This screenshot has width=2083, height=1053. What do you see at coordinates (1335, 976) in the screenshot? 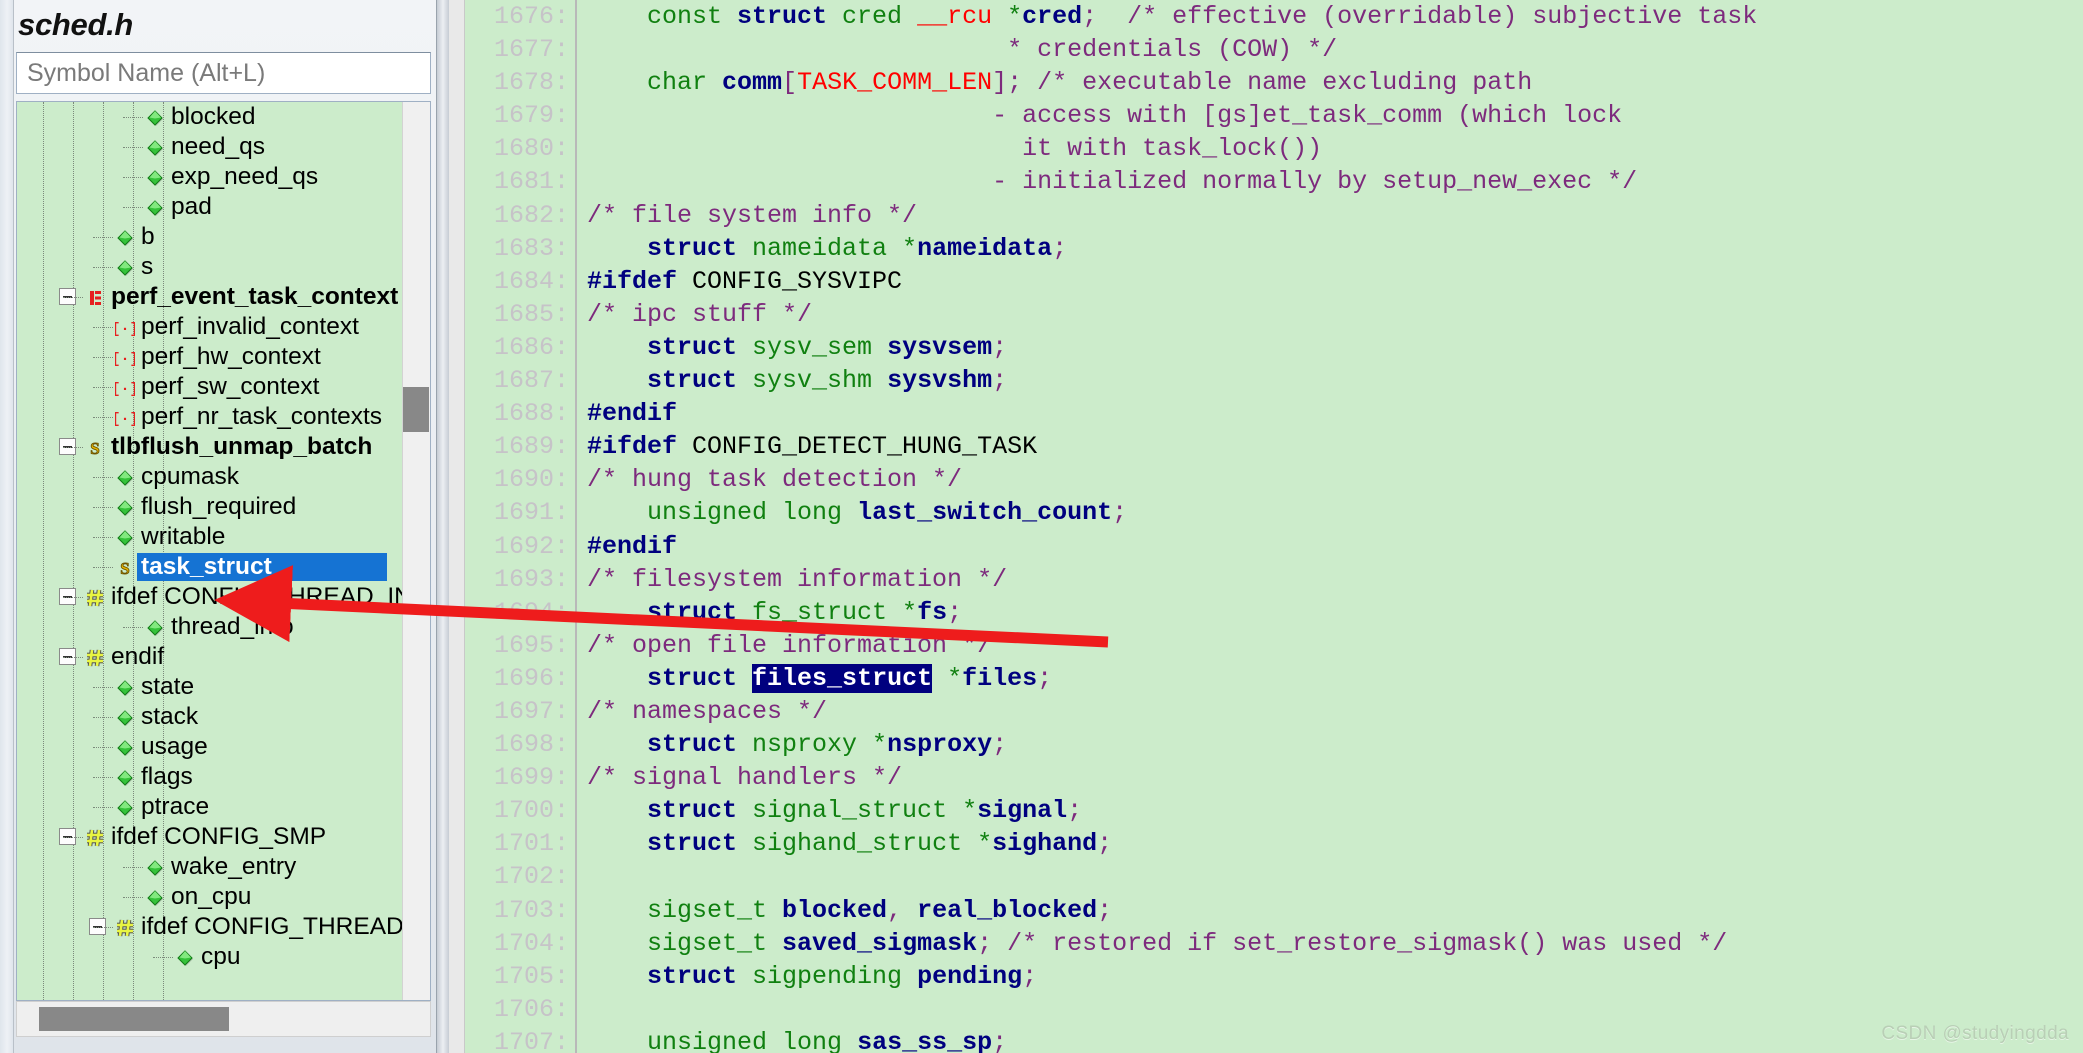
I see `code-line: struct sigpending pending;` at bounding box center [1335, 976].